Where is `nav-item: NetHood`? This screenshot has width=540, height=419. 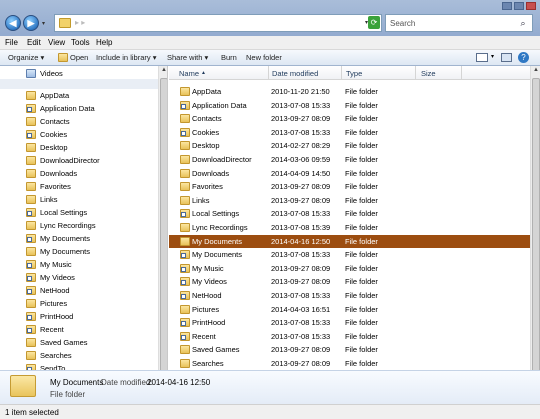
nav-item: NetHood is located at coordinates (79, 290).